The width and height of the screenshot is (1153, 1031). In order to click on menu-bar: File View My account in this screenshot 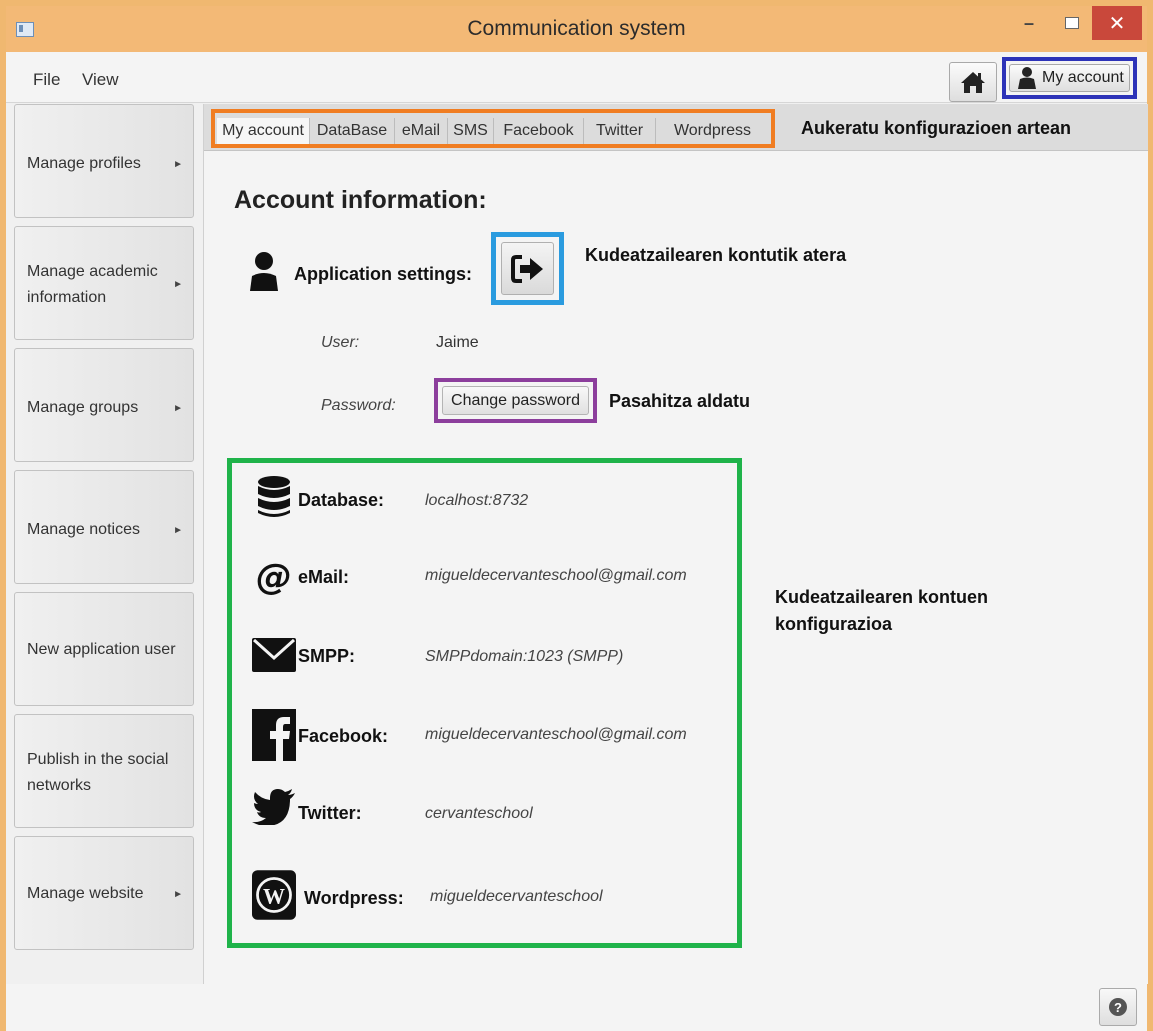, I will do `click(576, 77)`.